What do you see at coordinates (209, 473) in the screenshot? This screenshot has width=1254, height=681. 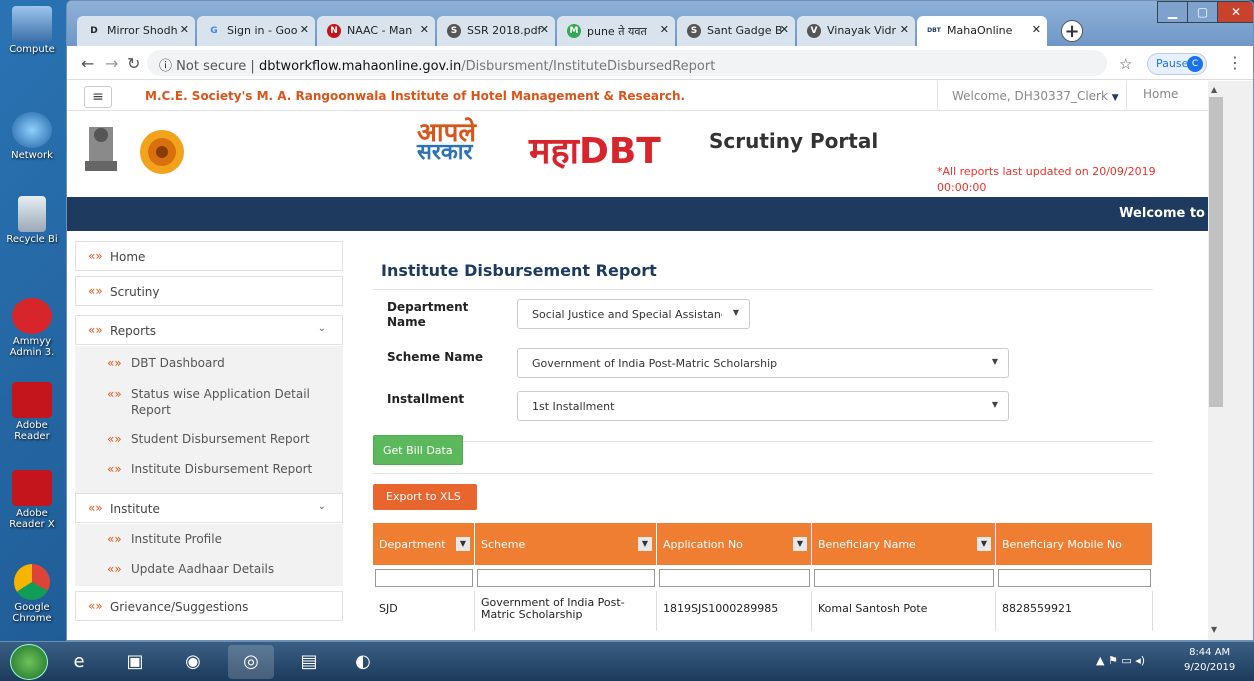 I see `sidebar-item-institute-disbursement: «» Institute Disbursement Report` at bounding box center [209, 473].